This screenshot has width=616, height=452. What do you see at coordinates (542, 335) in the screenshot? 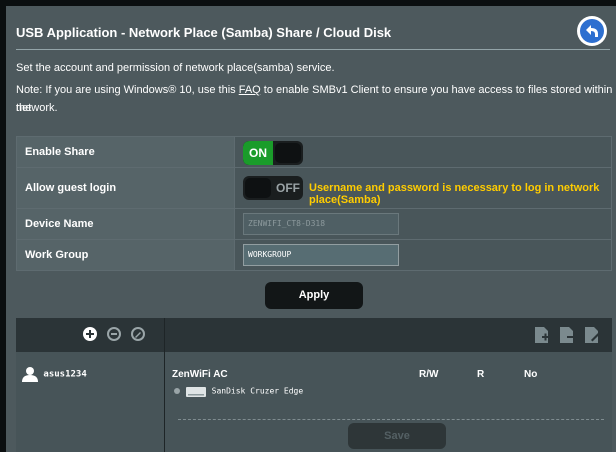
I see `add-folder-icon` at bounding box center [542, 335].